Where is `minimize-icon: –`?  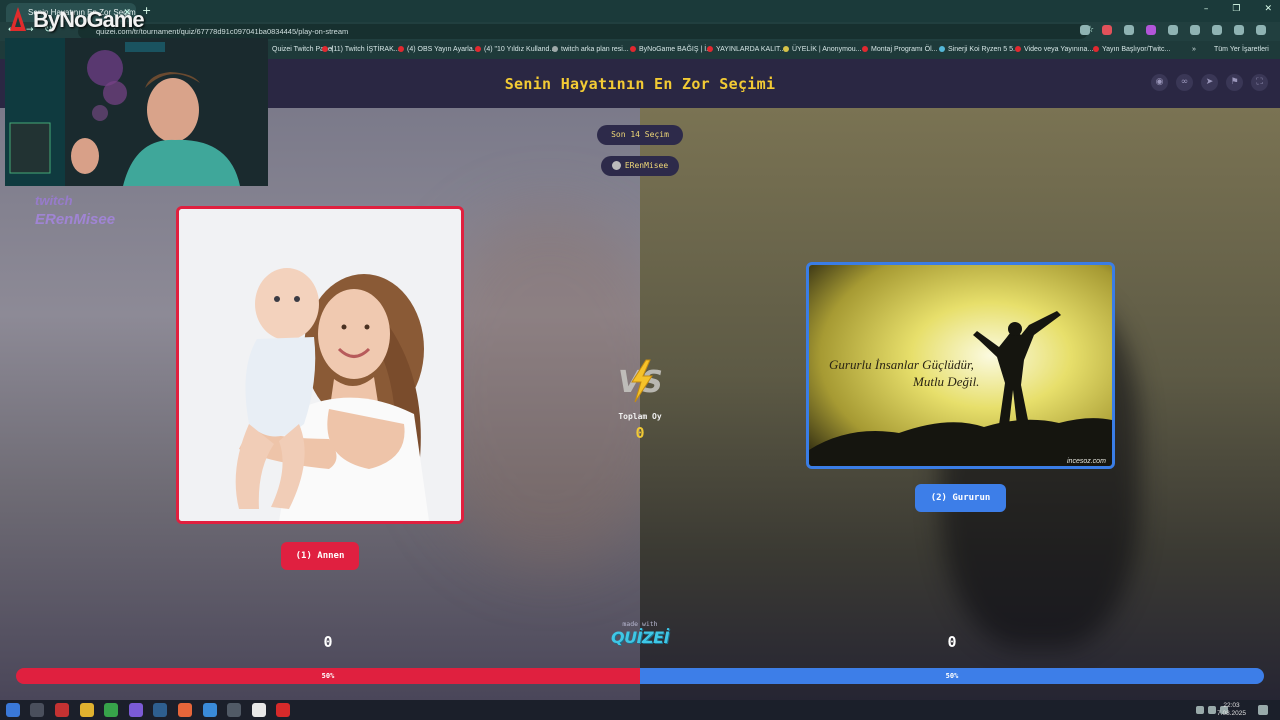 minimize-icon: – is located at coordinates (1206, 9).